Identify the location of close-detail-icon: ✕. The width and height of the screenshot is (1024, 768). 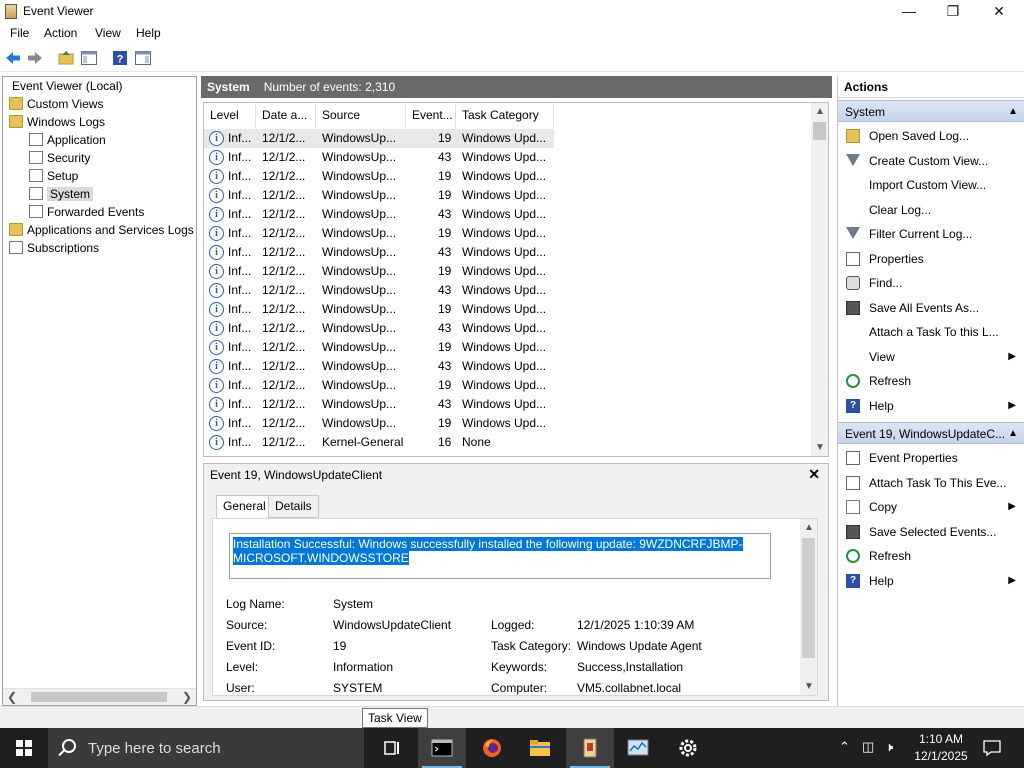
(814, 474).